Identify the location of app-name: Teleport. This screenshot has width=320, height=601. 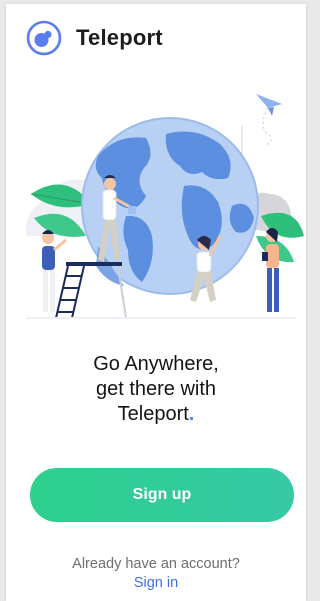
(119, 37).